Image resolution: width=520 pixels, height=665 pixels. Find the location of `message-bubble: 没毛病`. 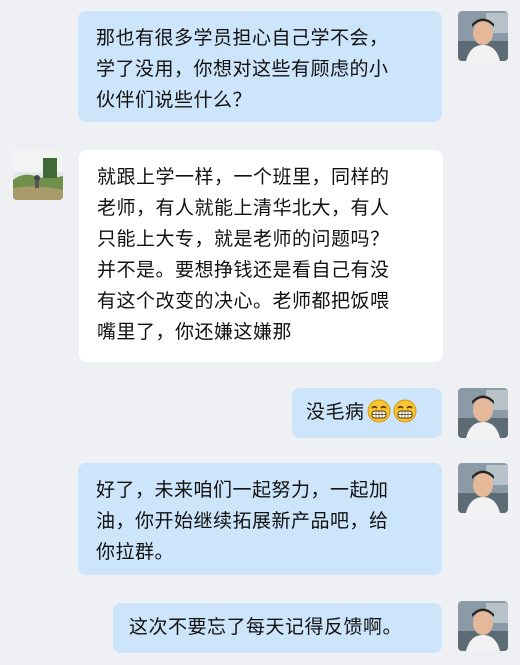

message-bubble: 没毛病 is located at coordinates (367, 413).